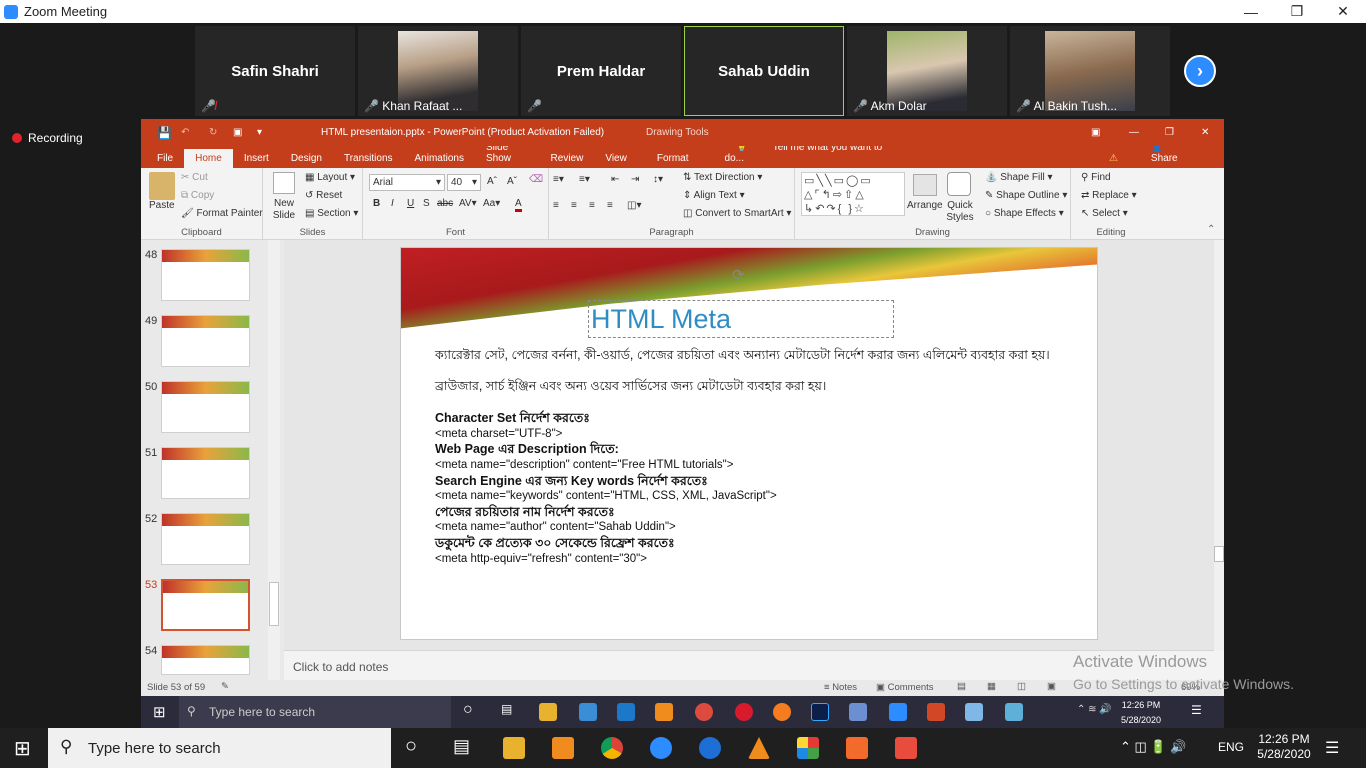 This screenshot has width=1366, height=768. I want to click on quick-styles-button: Quick Styles, so click(960, 212).